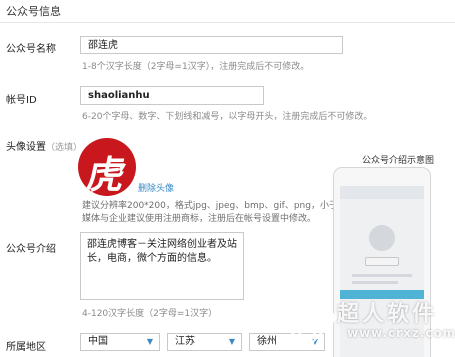 This screenshot has width=455, height=357. Describe the element at coordinates (398, 161) in the screenshot. I see `preview-title: 公众号介绍示意图` at that location.